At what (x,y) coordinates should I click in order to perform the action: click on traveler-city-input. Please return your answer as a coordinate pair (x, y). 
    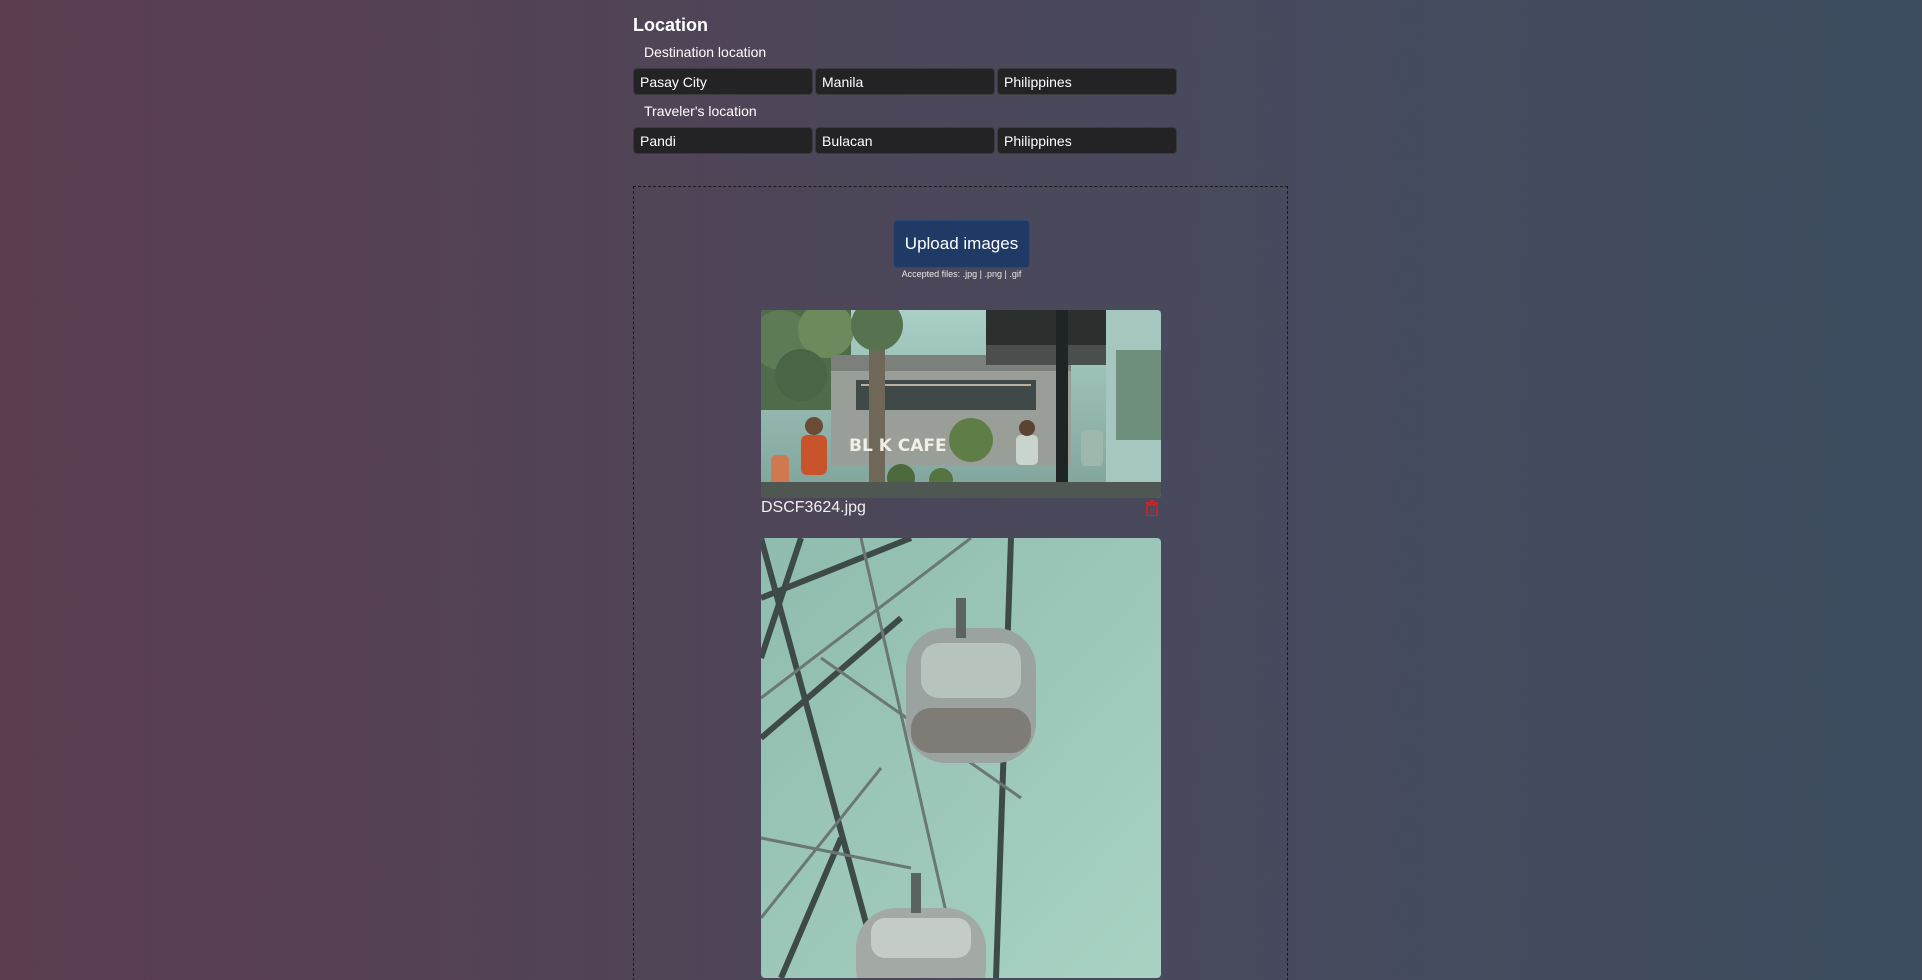
    Looking at the image, I should click on (723, 140).